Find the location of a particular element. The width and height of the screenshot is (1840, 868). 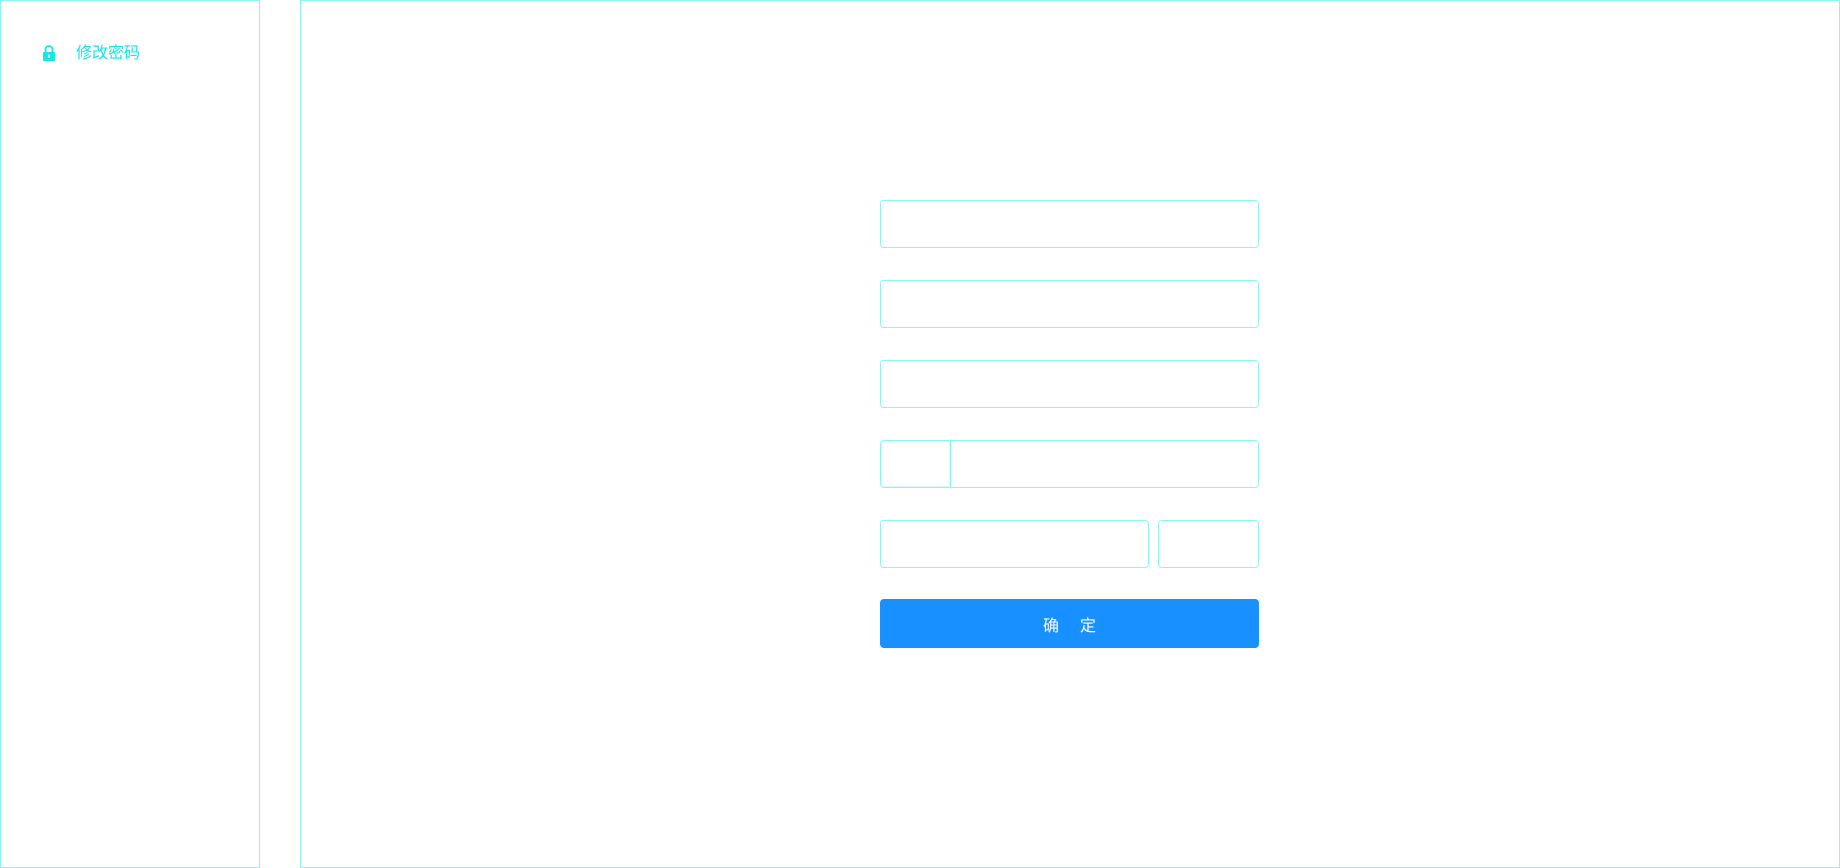

verification-code-field is located at coordinates (1014, 544).